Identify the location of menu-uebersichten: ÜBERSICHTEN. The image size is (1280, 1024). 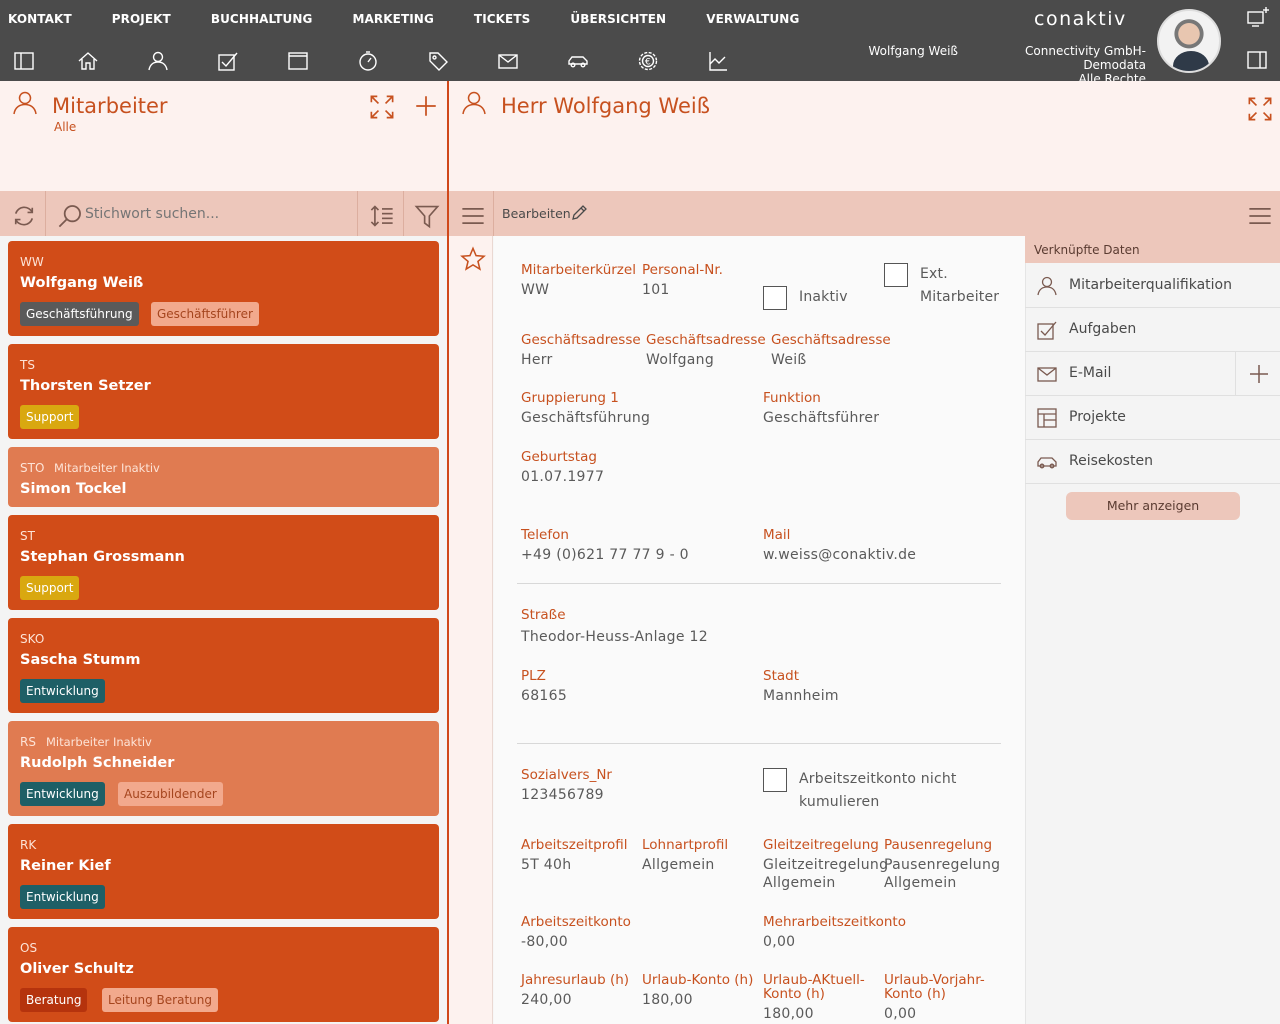
(618, 18).